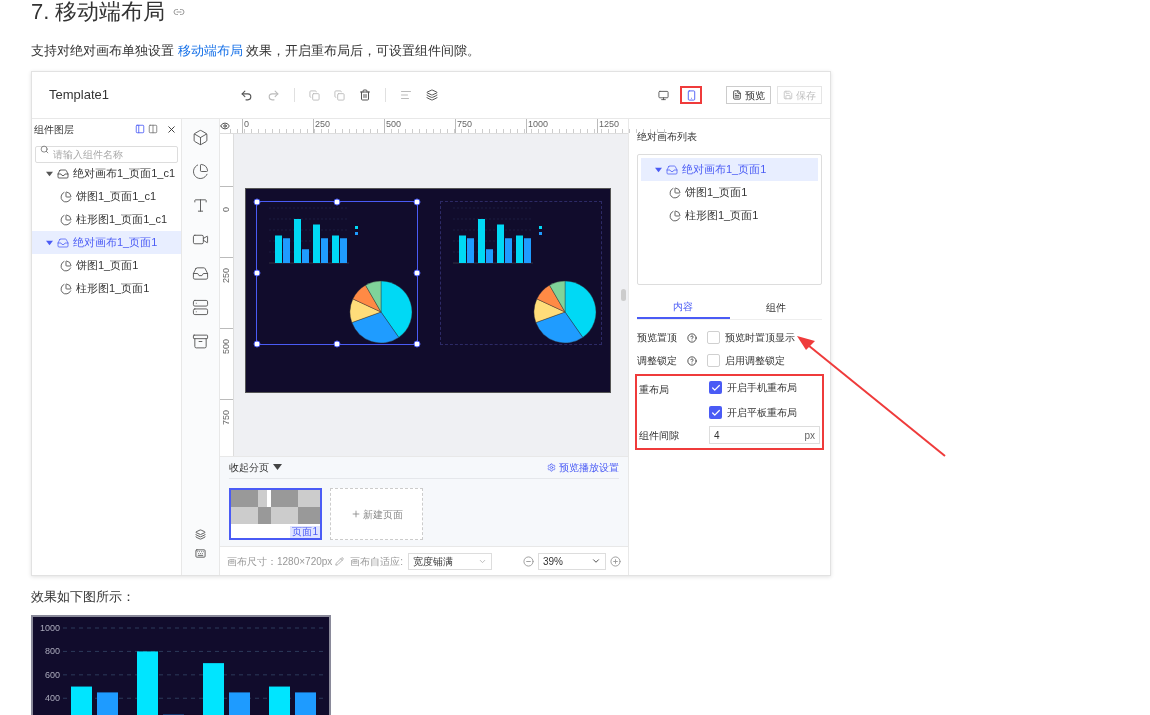  I want to click on ruler-label: 1000, so click(561, 126).